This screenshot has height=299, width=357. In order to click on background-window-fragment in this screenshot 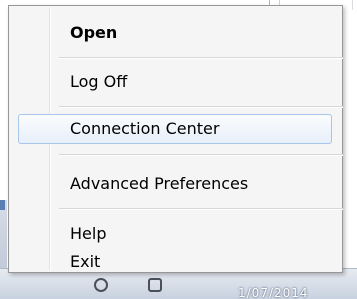, I will do `click(2, 205)`.